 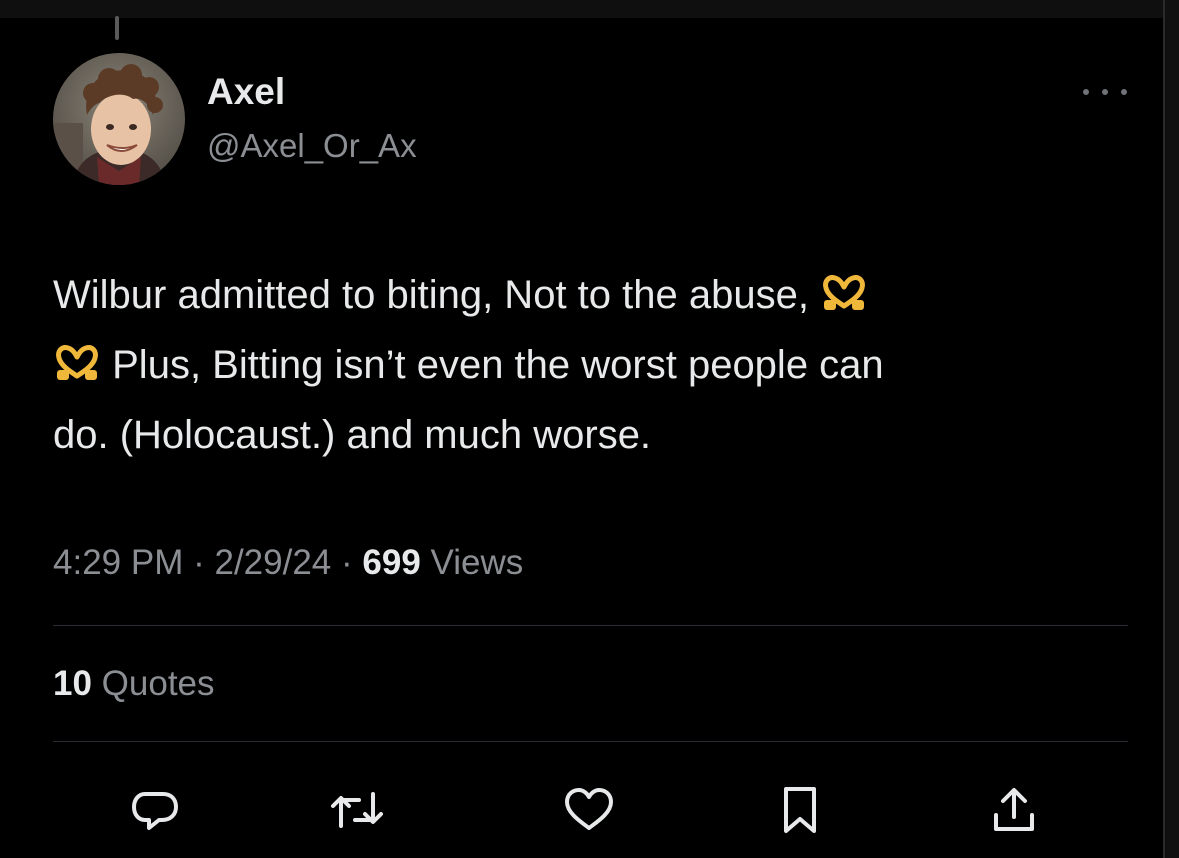 I want to click on reply-icon, so click(x=155, y=810).